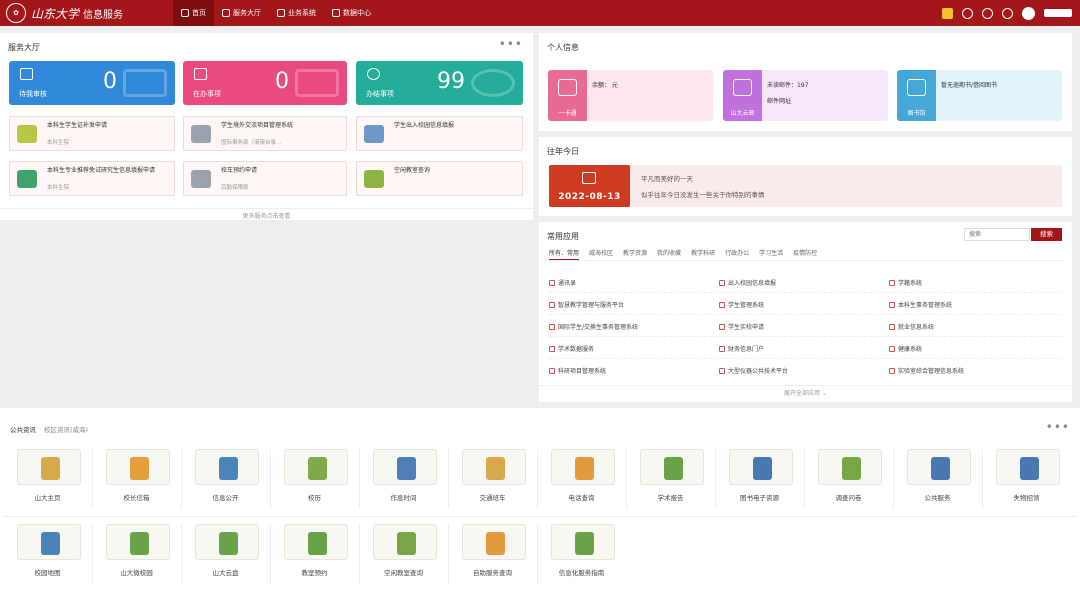  What do you see at coordinates (1007, 13) in the screenshot?
I see `gear-icon` at bounding box center [1007, 13].